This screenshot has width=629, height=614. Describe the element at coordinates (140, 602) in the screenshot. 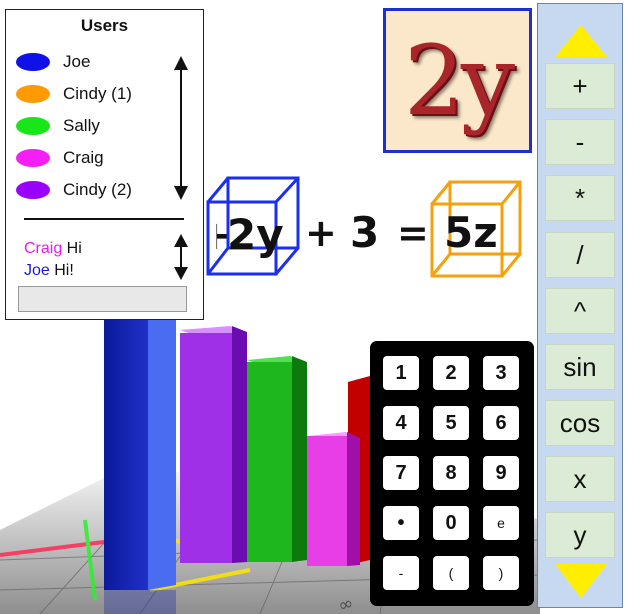

I see `bar-reflection` at that location.